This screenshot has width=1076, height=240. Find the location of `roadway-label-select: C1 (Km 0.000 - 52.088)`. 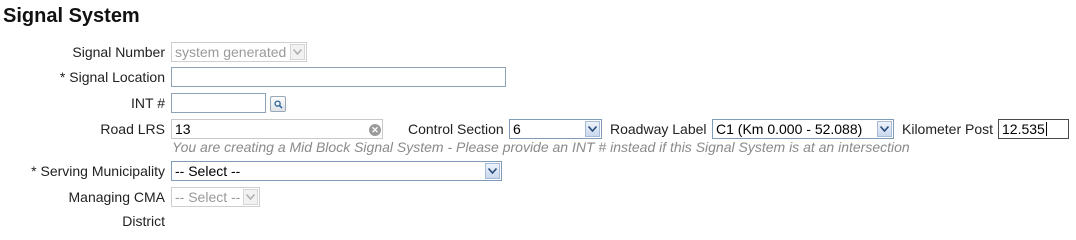

roadway-label-select: C1 (Km 0.000 - 52.088) is located at coordinates (803, 129).